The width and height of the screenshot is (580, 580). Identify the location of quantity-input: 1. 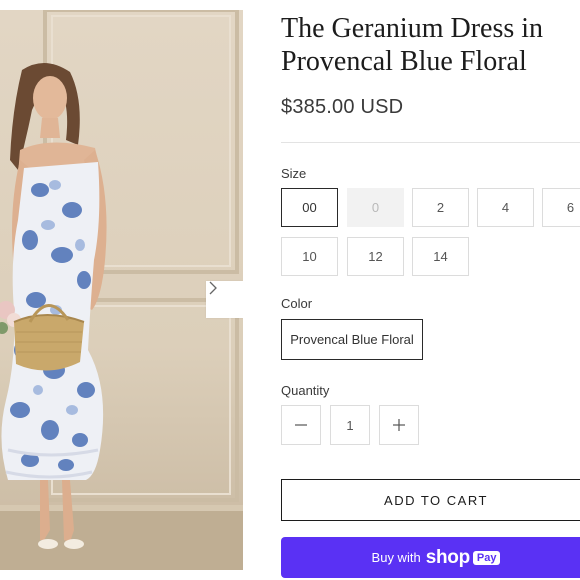
(350, 425).